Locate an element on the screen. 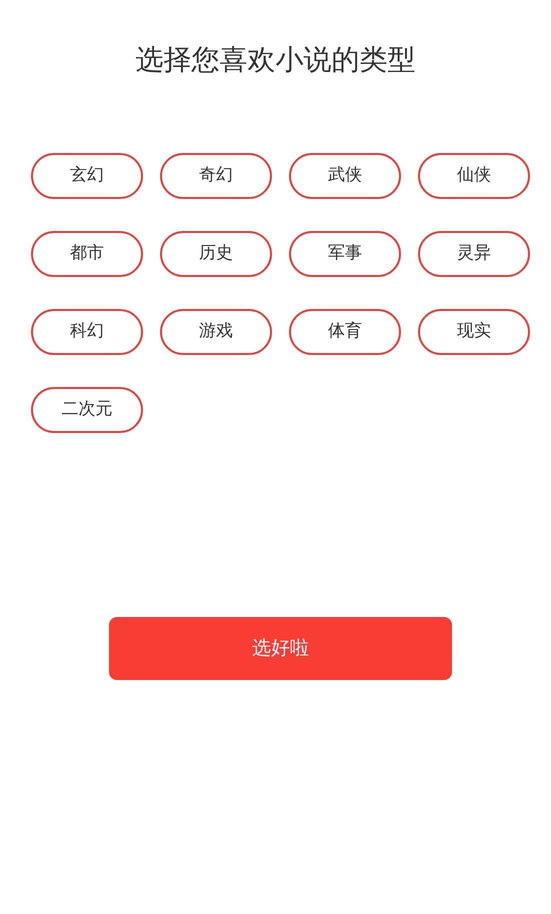  genre-chip: 仙侠 is located at coordinates (474, 176).